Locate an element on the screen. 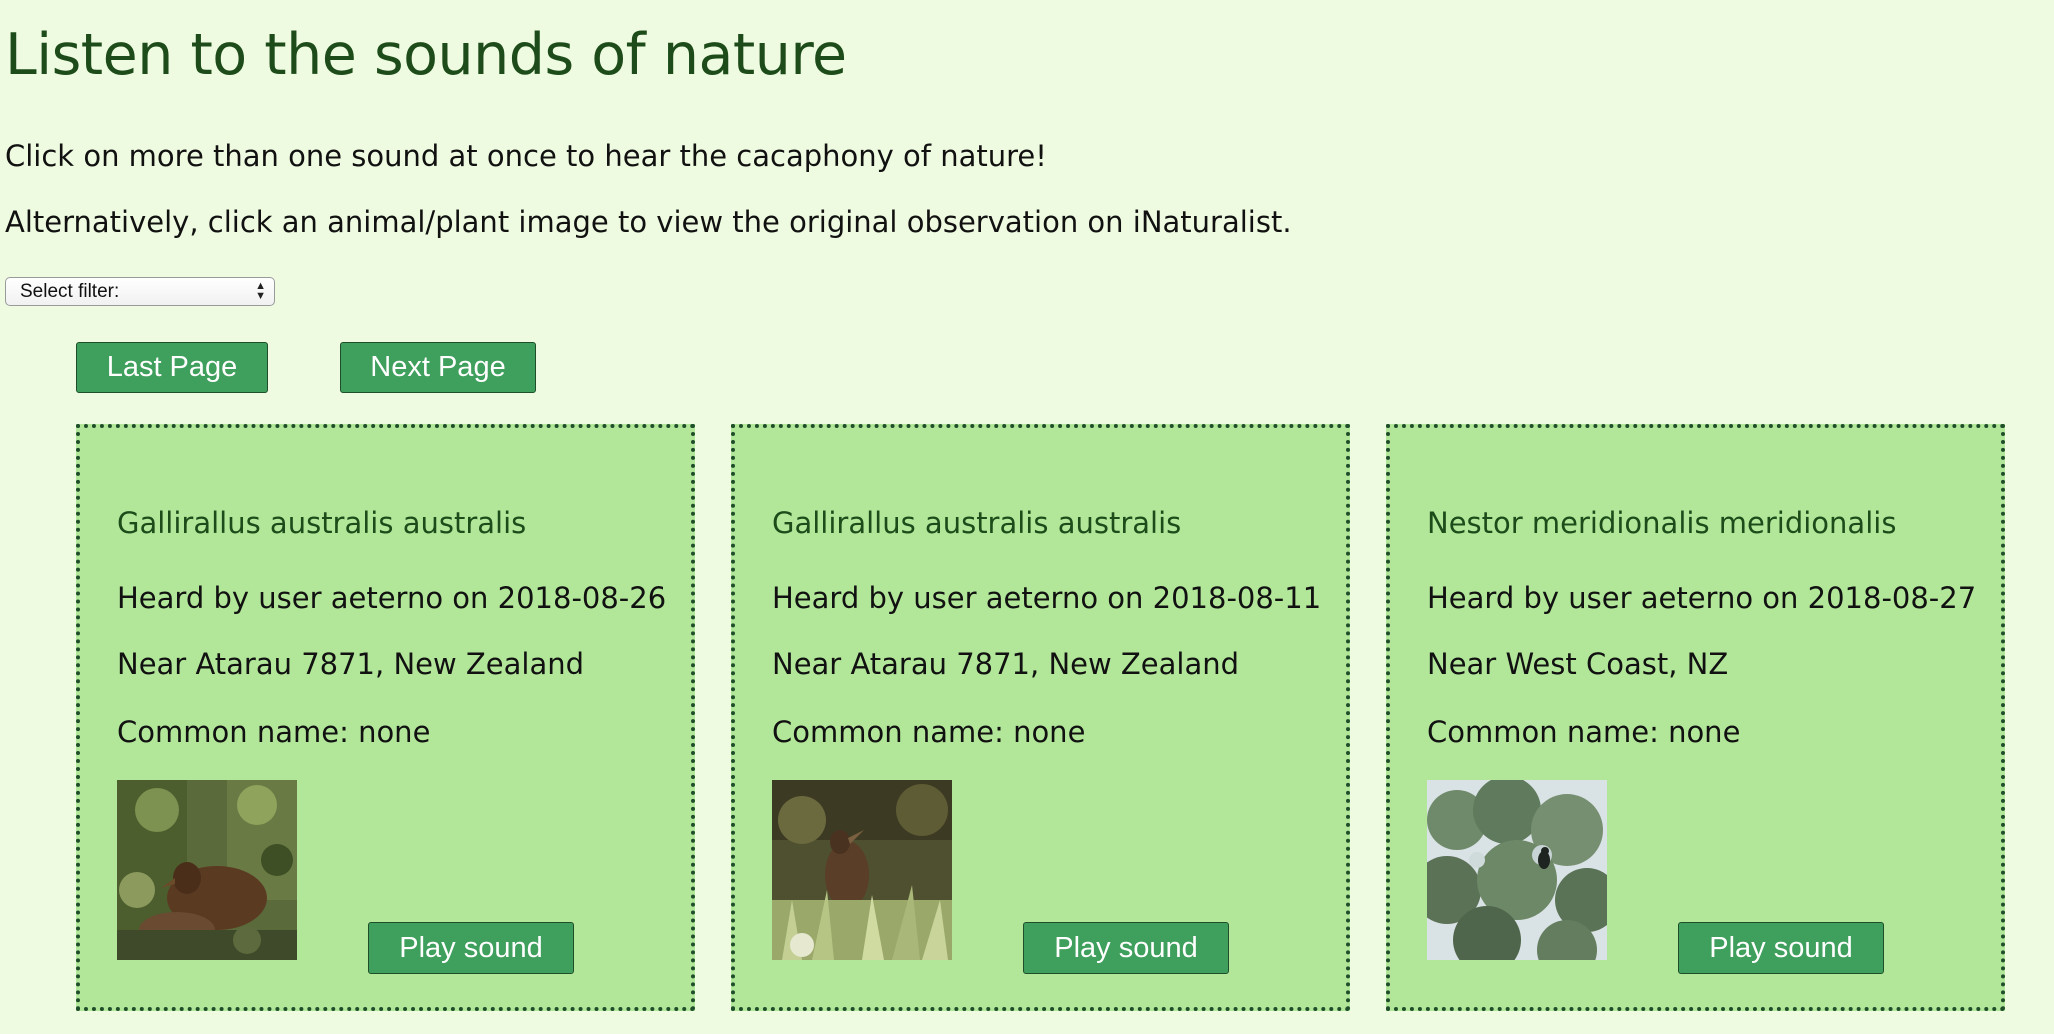  location-text: Near West Coast, NZ is located at coordinates (1578, 664).